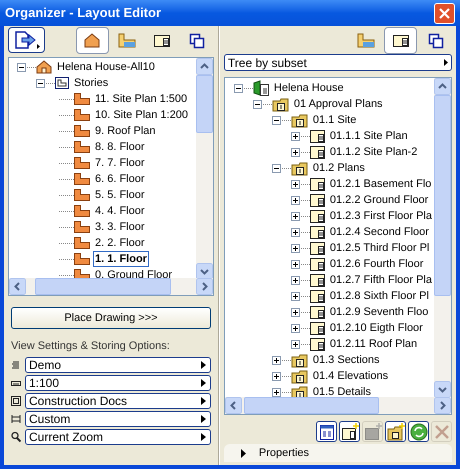 This screenshot has width=460, height=469. Describe the element at coordinates (118, 418) in the screenshot. I see `settings-dropdown: Custom` at that location.